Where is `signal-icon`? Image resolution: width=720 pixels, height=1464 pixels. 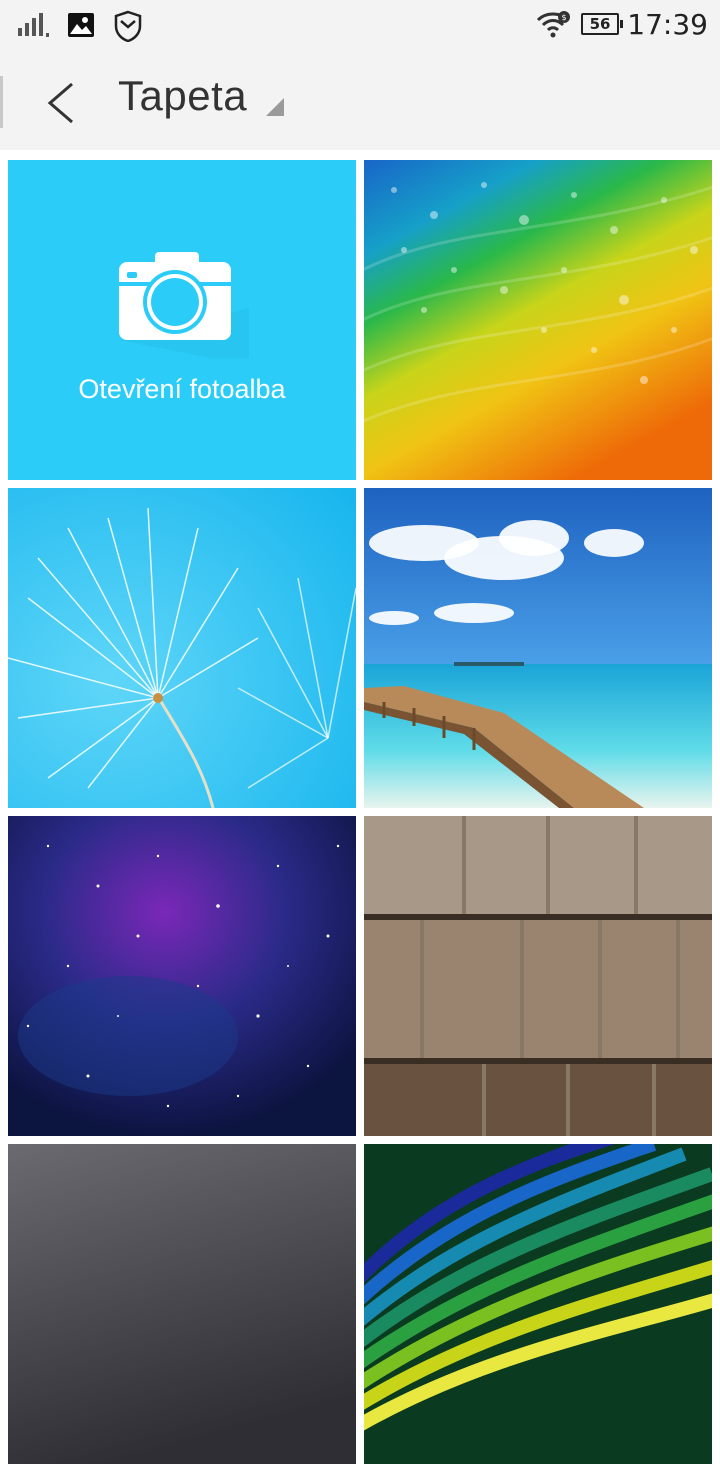
signal-icon is located at coordinates (33, 27).